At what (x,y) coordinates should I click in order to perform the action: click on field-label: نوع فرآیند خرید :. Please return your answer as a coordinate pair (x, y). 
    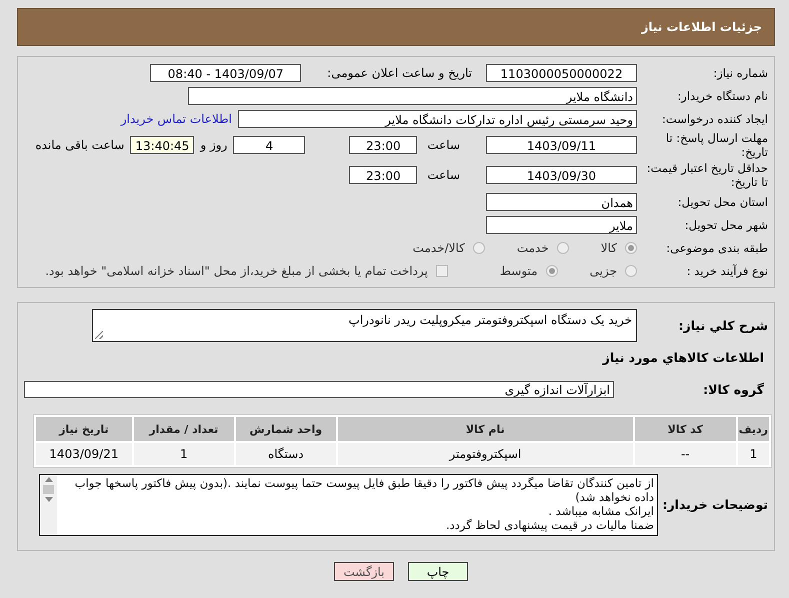
    Looking at the image, I should click on (727, 271).